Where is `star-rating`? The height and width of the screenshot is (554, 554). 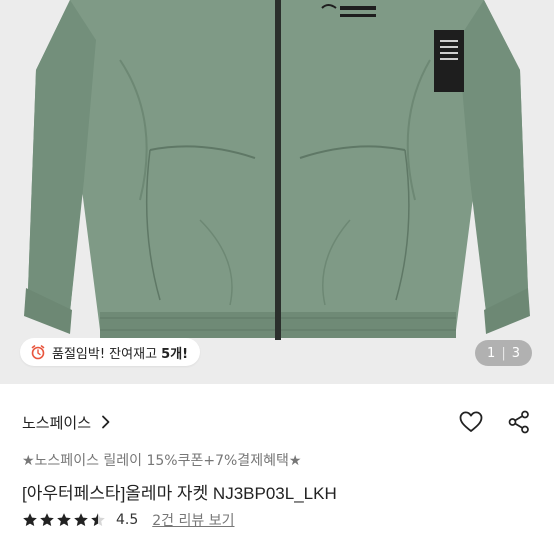
star-rating is located at coordinates (64, 520).